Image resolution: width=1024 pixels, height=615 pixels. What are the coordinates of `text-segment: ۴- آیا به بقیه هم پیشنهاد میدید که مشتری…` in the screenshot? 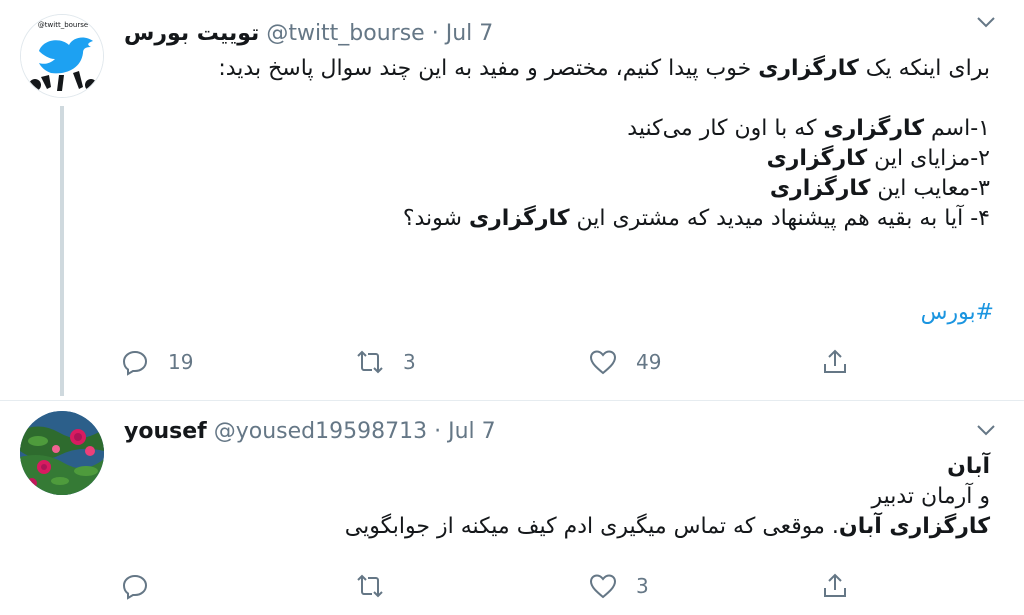 It's located at (779, 218).